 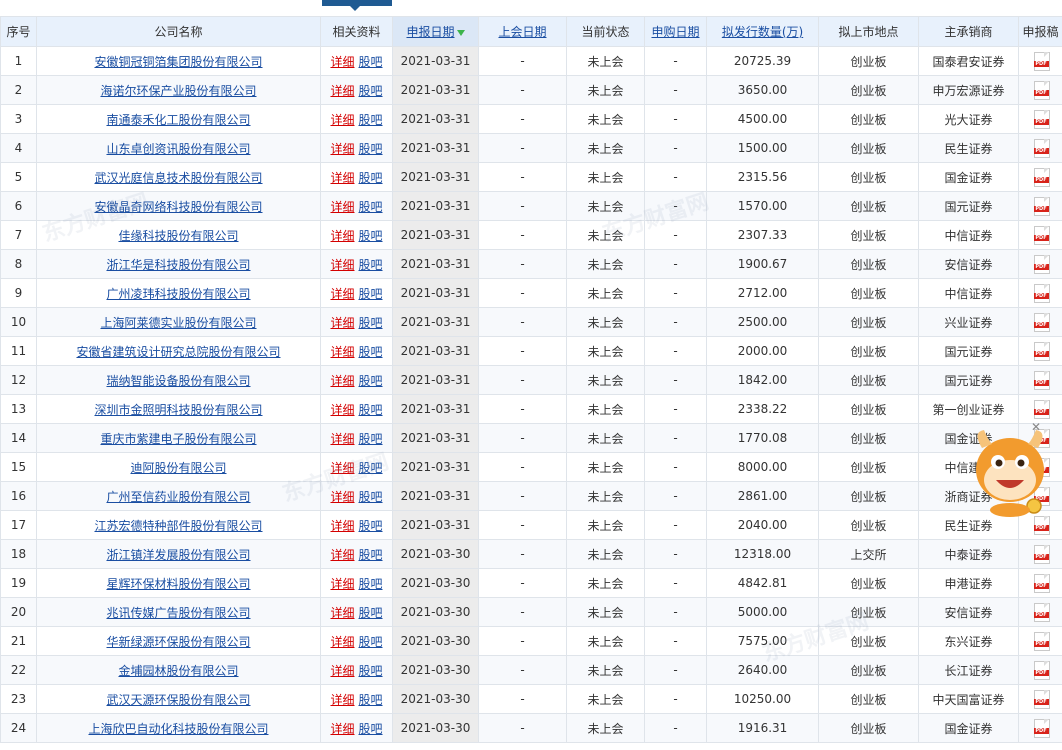 What do you see at coordinates (178, 526) in the screenshot?
I see `company-link: 江苏宏德特种部件股份有限公司` at bounding box center [178, 526].